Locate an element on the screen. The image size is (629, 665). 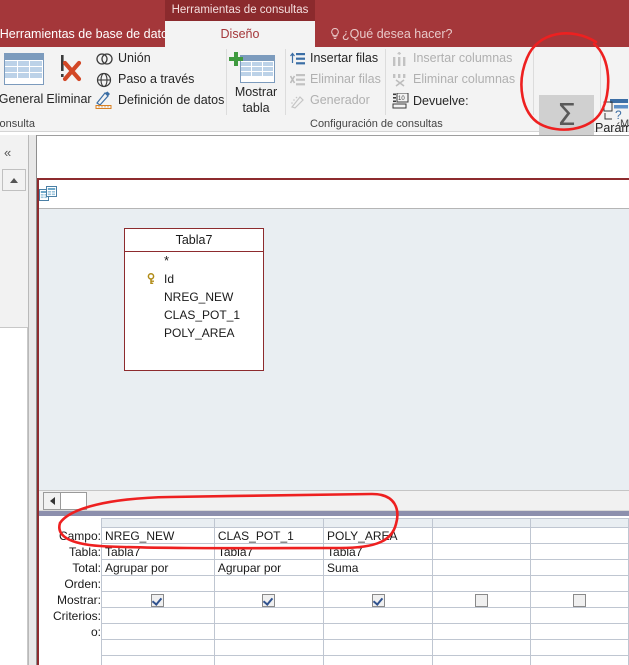
tab-herramientas-base-de-datos: Herramientas de base de datos is located at coordinates (91, 34).